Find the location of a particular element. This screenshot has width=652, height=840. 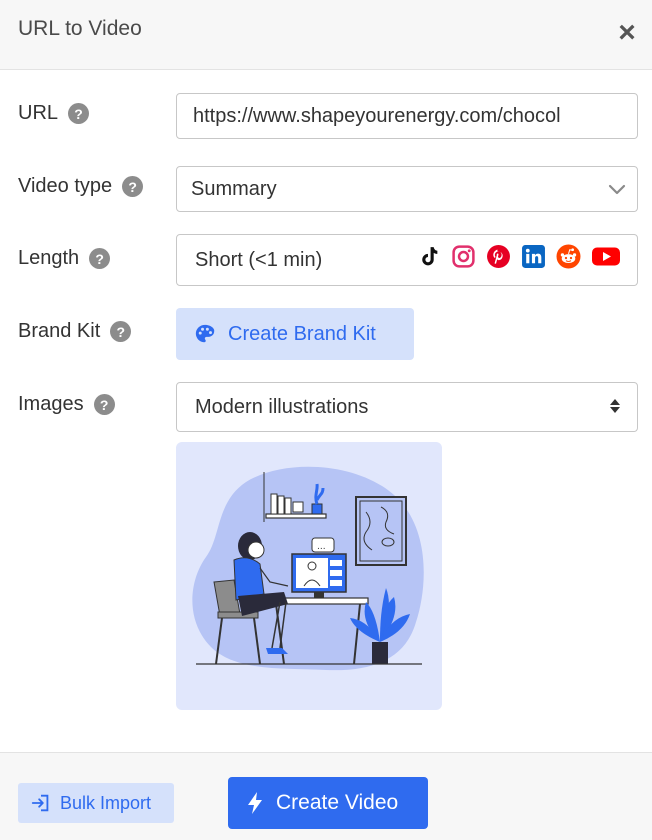

video-type-select: Summary is located at coordinates (407, 189).